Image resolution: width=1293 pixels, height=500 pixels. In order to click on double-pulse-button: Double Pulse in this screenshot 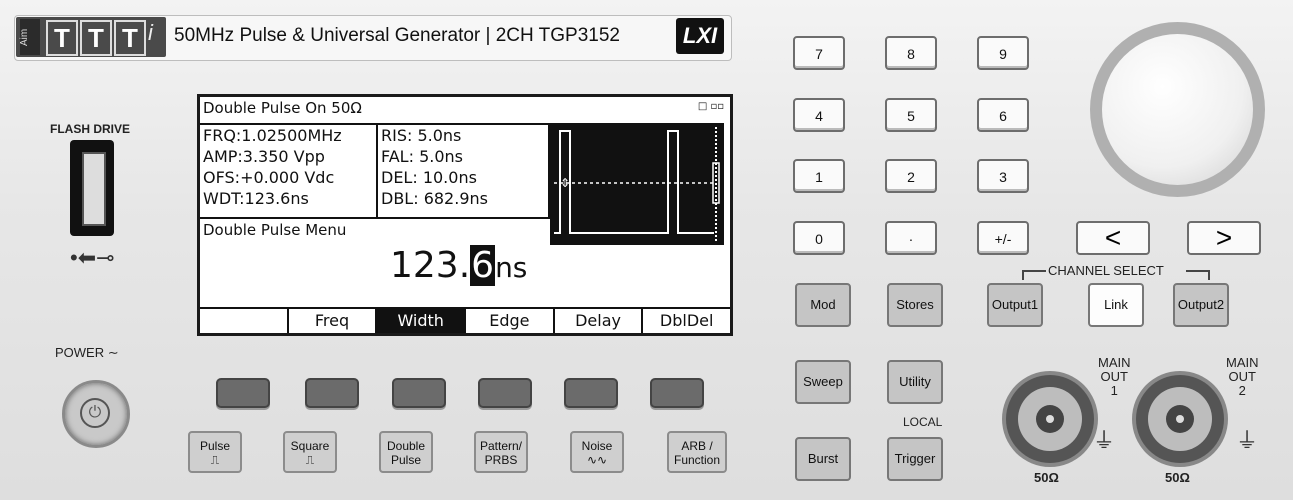, I will do `click(406, 452)`.